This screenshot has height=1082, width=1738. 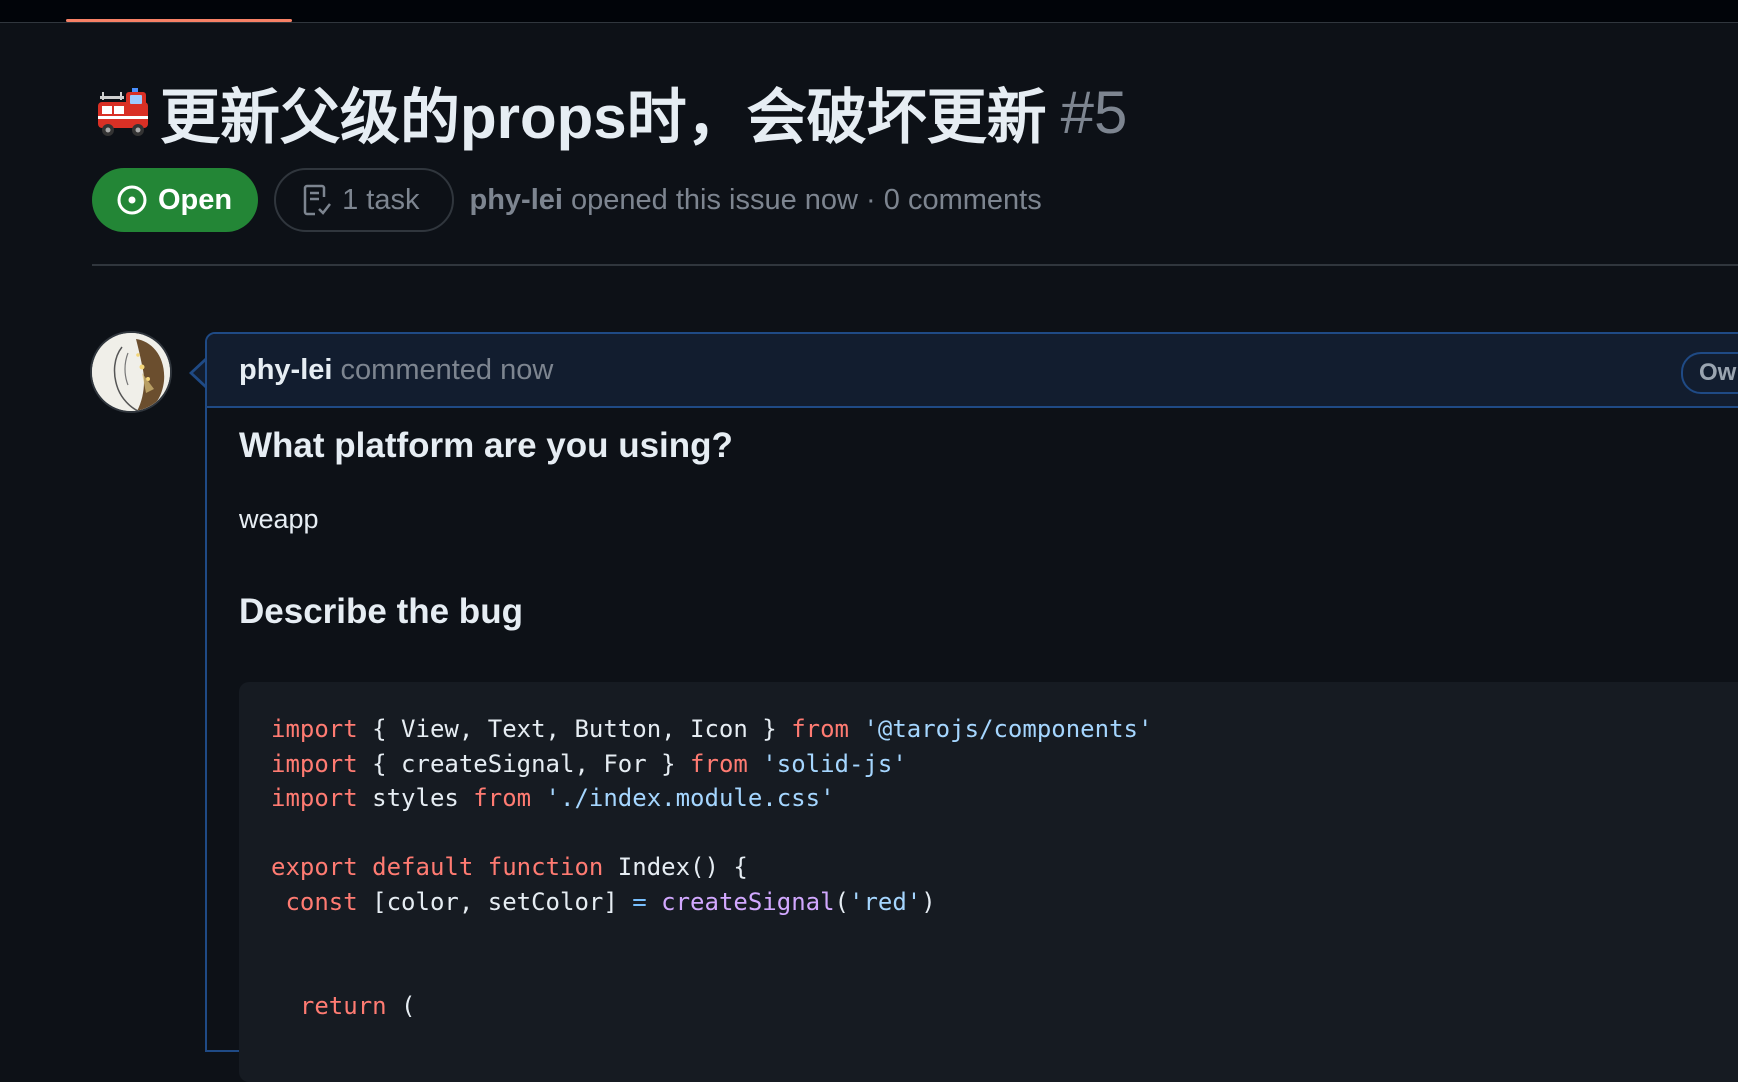 I want to click on code-line: export default function Index() {, so click(x=509, y=867).